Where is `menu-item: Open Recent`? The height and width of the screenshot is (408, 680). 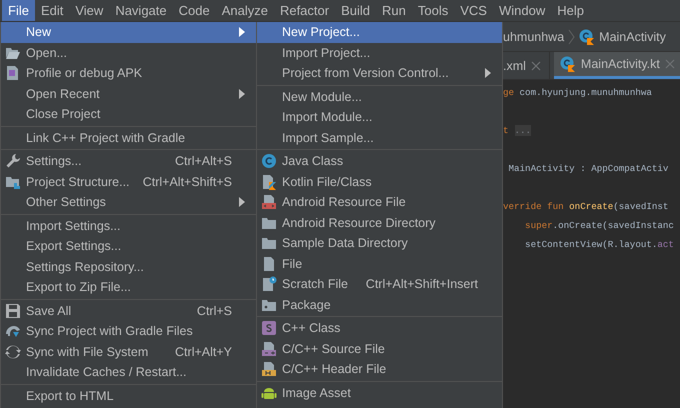 menu-item: Open Recent is located at coordinates (128, 94).